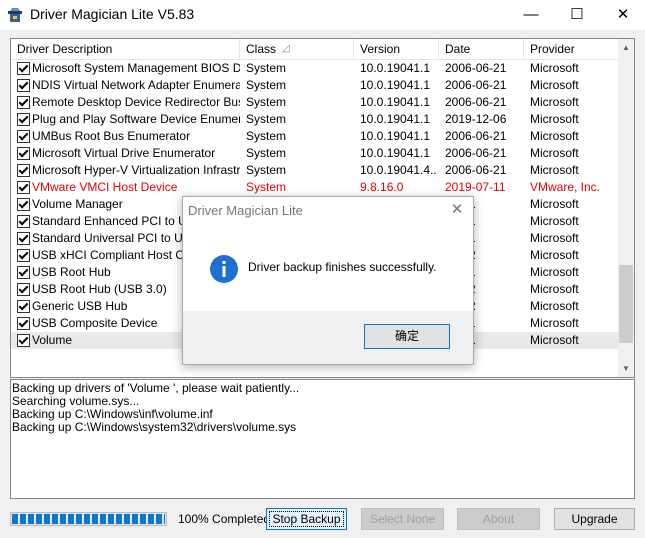 This screenshot has width=645, height=538. I want to click on vertical-scrollbar: ▲ ▼, so click(626, 208).